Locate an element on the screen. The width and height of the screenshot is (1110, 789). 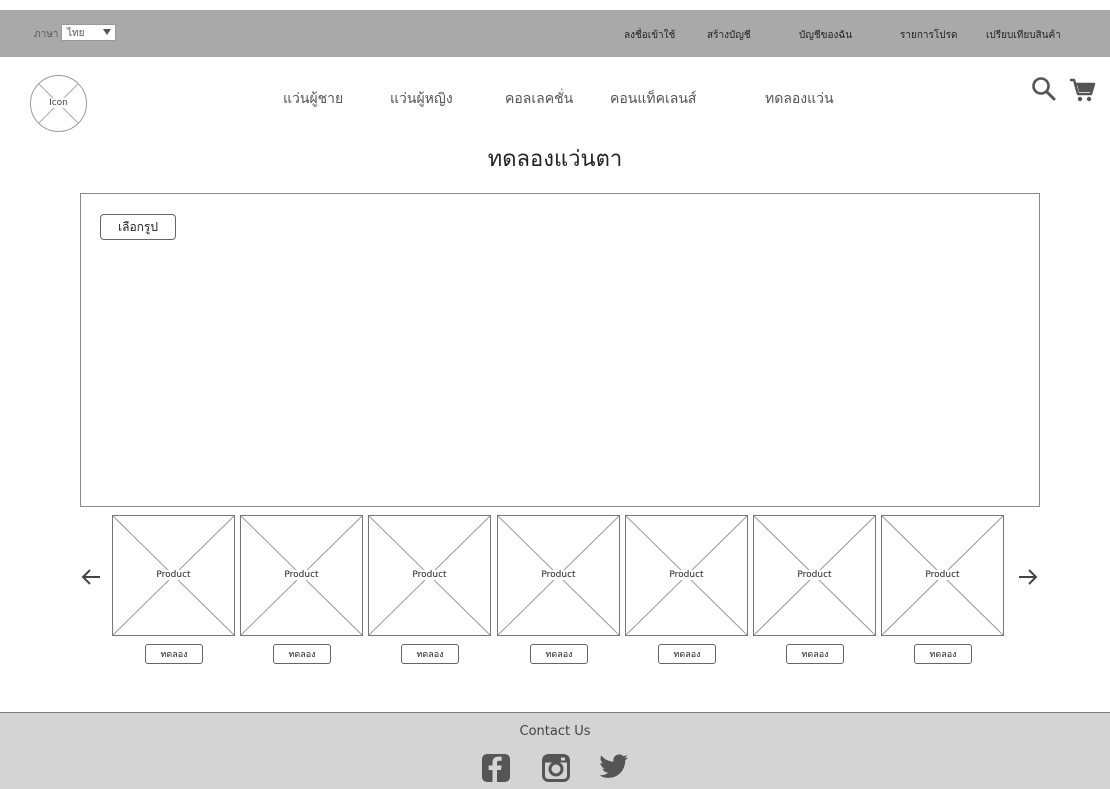
arrow-right-icon is located at coordinates (1028, 577).